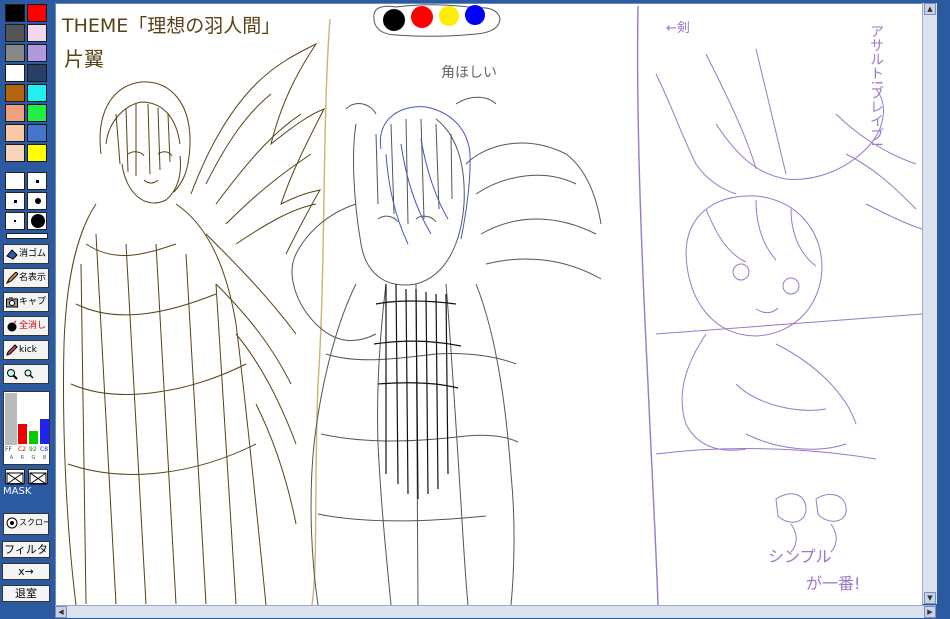  I want to click on kick-label: kick, so click(28, 350).